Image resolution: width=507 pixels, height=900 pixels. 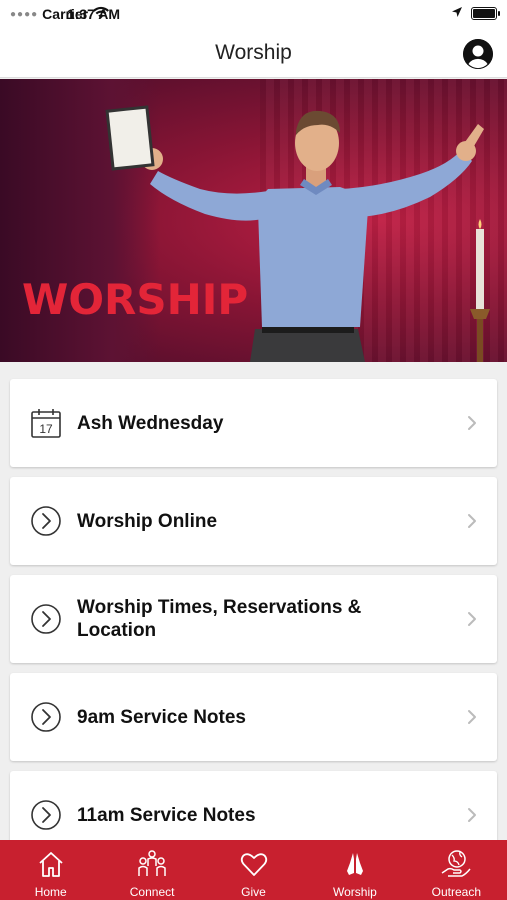 What do you see at coordinates (253, 717) in the screenshot?
I see `list-item-9am-service-notes: 9am Service Notes` at bounding box center [253, 717].